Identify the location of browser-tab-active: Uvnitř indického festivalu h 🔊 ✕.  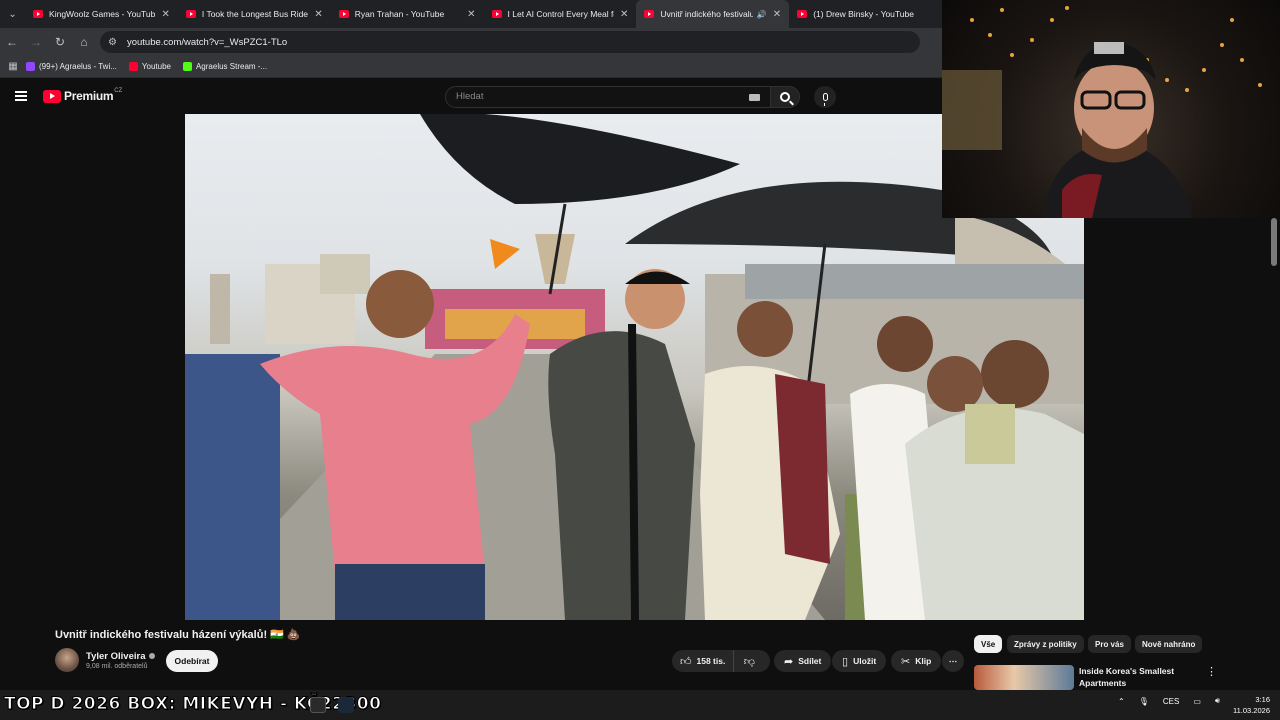
(713, 14).